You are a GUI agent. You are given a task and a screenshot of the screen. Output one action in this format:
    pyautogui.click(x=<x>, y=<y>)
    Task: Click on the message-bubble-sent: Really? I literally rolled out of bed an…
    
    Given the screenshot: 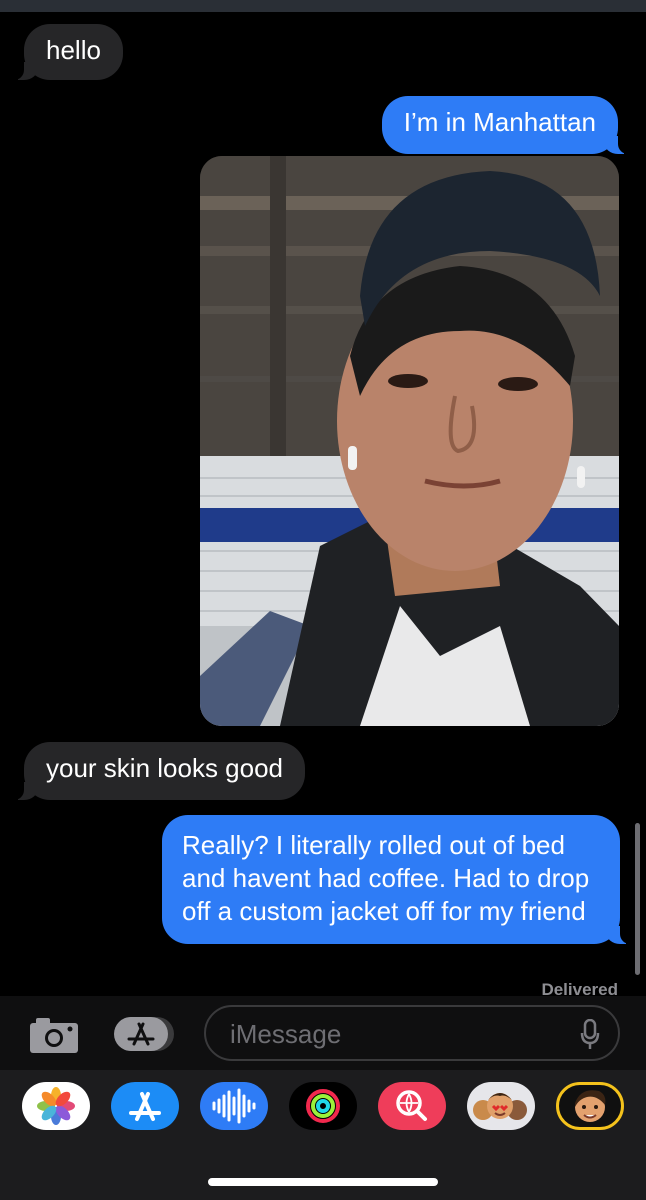 What is the action you would take?
    pyautogui.click(x=398, y=879)
    